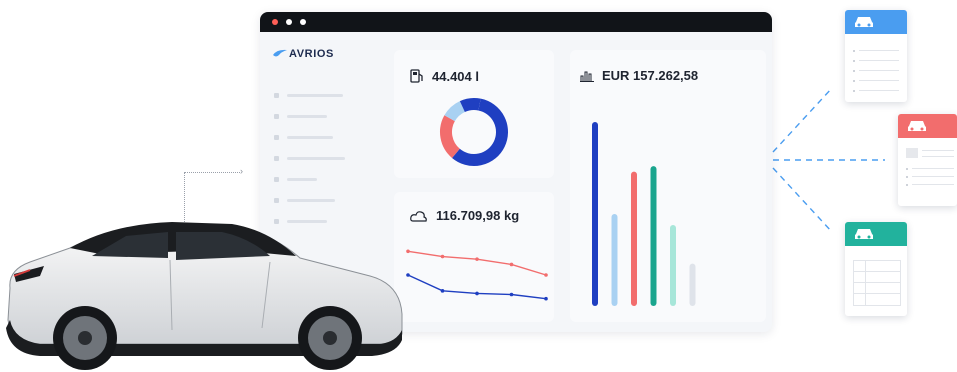  Describe the element at coordinates (478, 215) in the screenshot. I see `co2-value: 116.709,98 kg` at that location.